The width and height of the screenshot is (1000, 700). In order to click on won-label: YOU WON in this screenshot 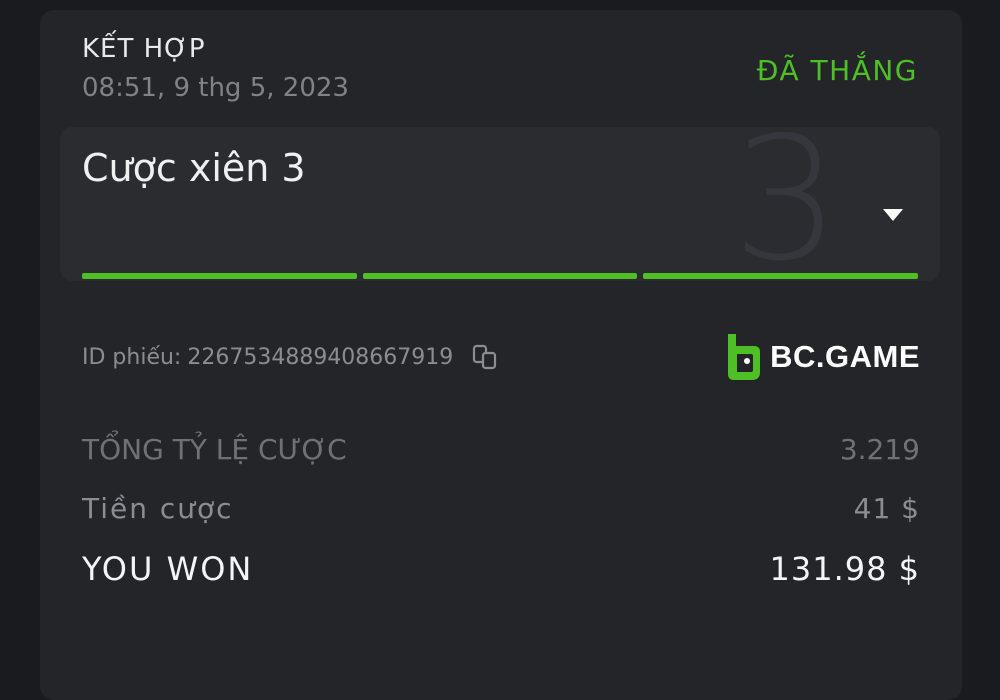, I will do `click(168, 569)`.